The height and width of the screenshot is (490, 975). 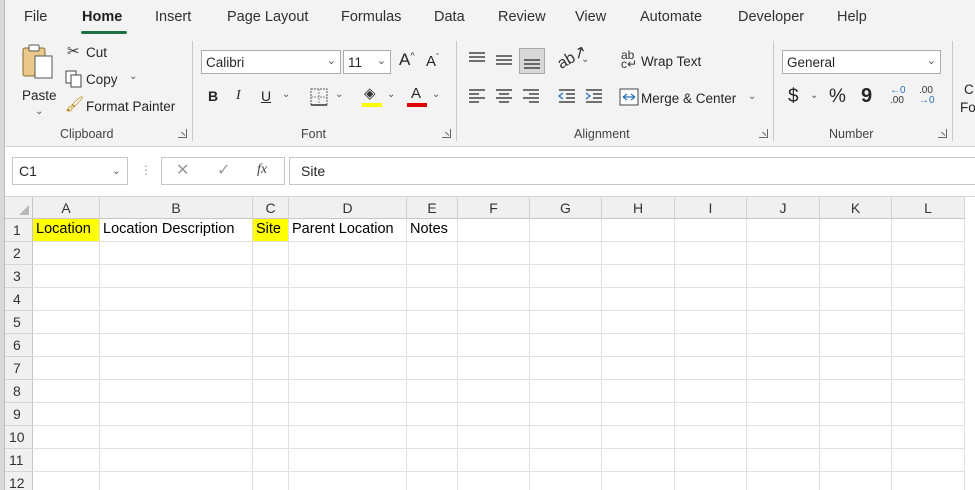 What do you see at coordinates (19, 276) in the screenshot?
I see `row-header-3: 3` at bounding box center [19, 276].